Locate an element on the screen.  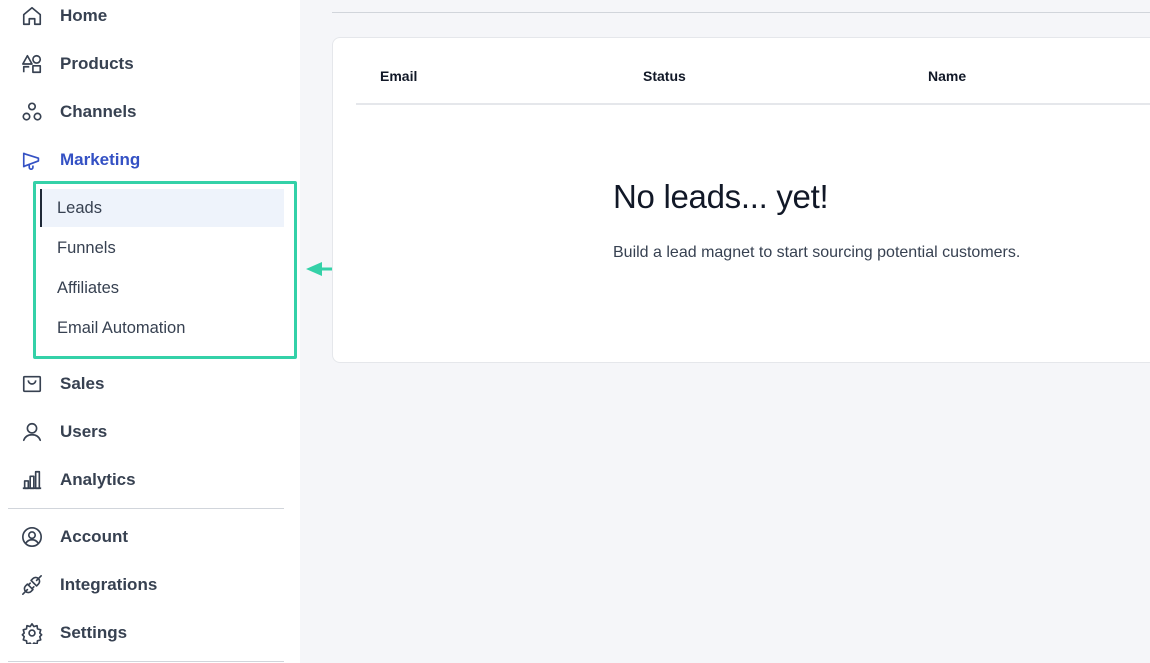
table-header-divider is located at coordinates (753, 104).